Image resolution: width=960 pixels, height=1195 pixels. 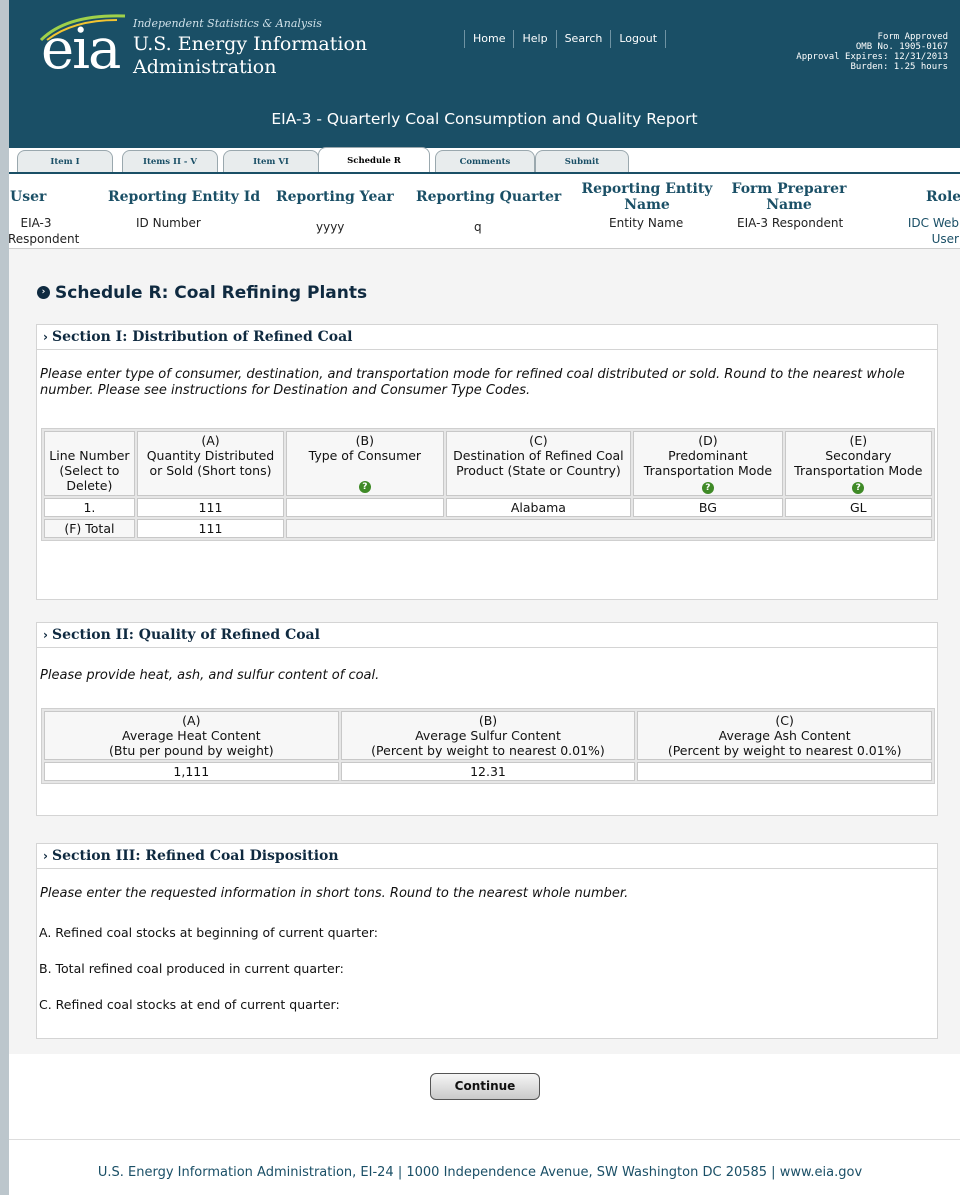 What do you see at coordinates (708, 440) in the screenshot?
I see `col-letter: (D)` at bounding box center [708, 440].